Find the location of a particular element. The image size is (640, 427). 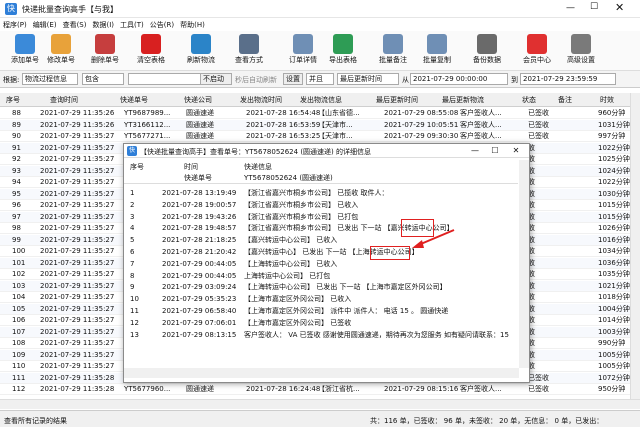

filter-field-select: 物流过程信息 is located at coordinates (50, 79).